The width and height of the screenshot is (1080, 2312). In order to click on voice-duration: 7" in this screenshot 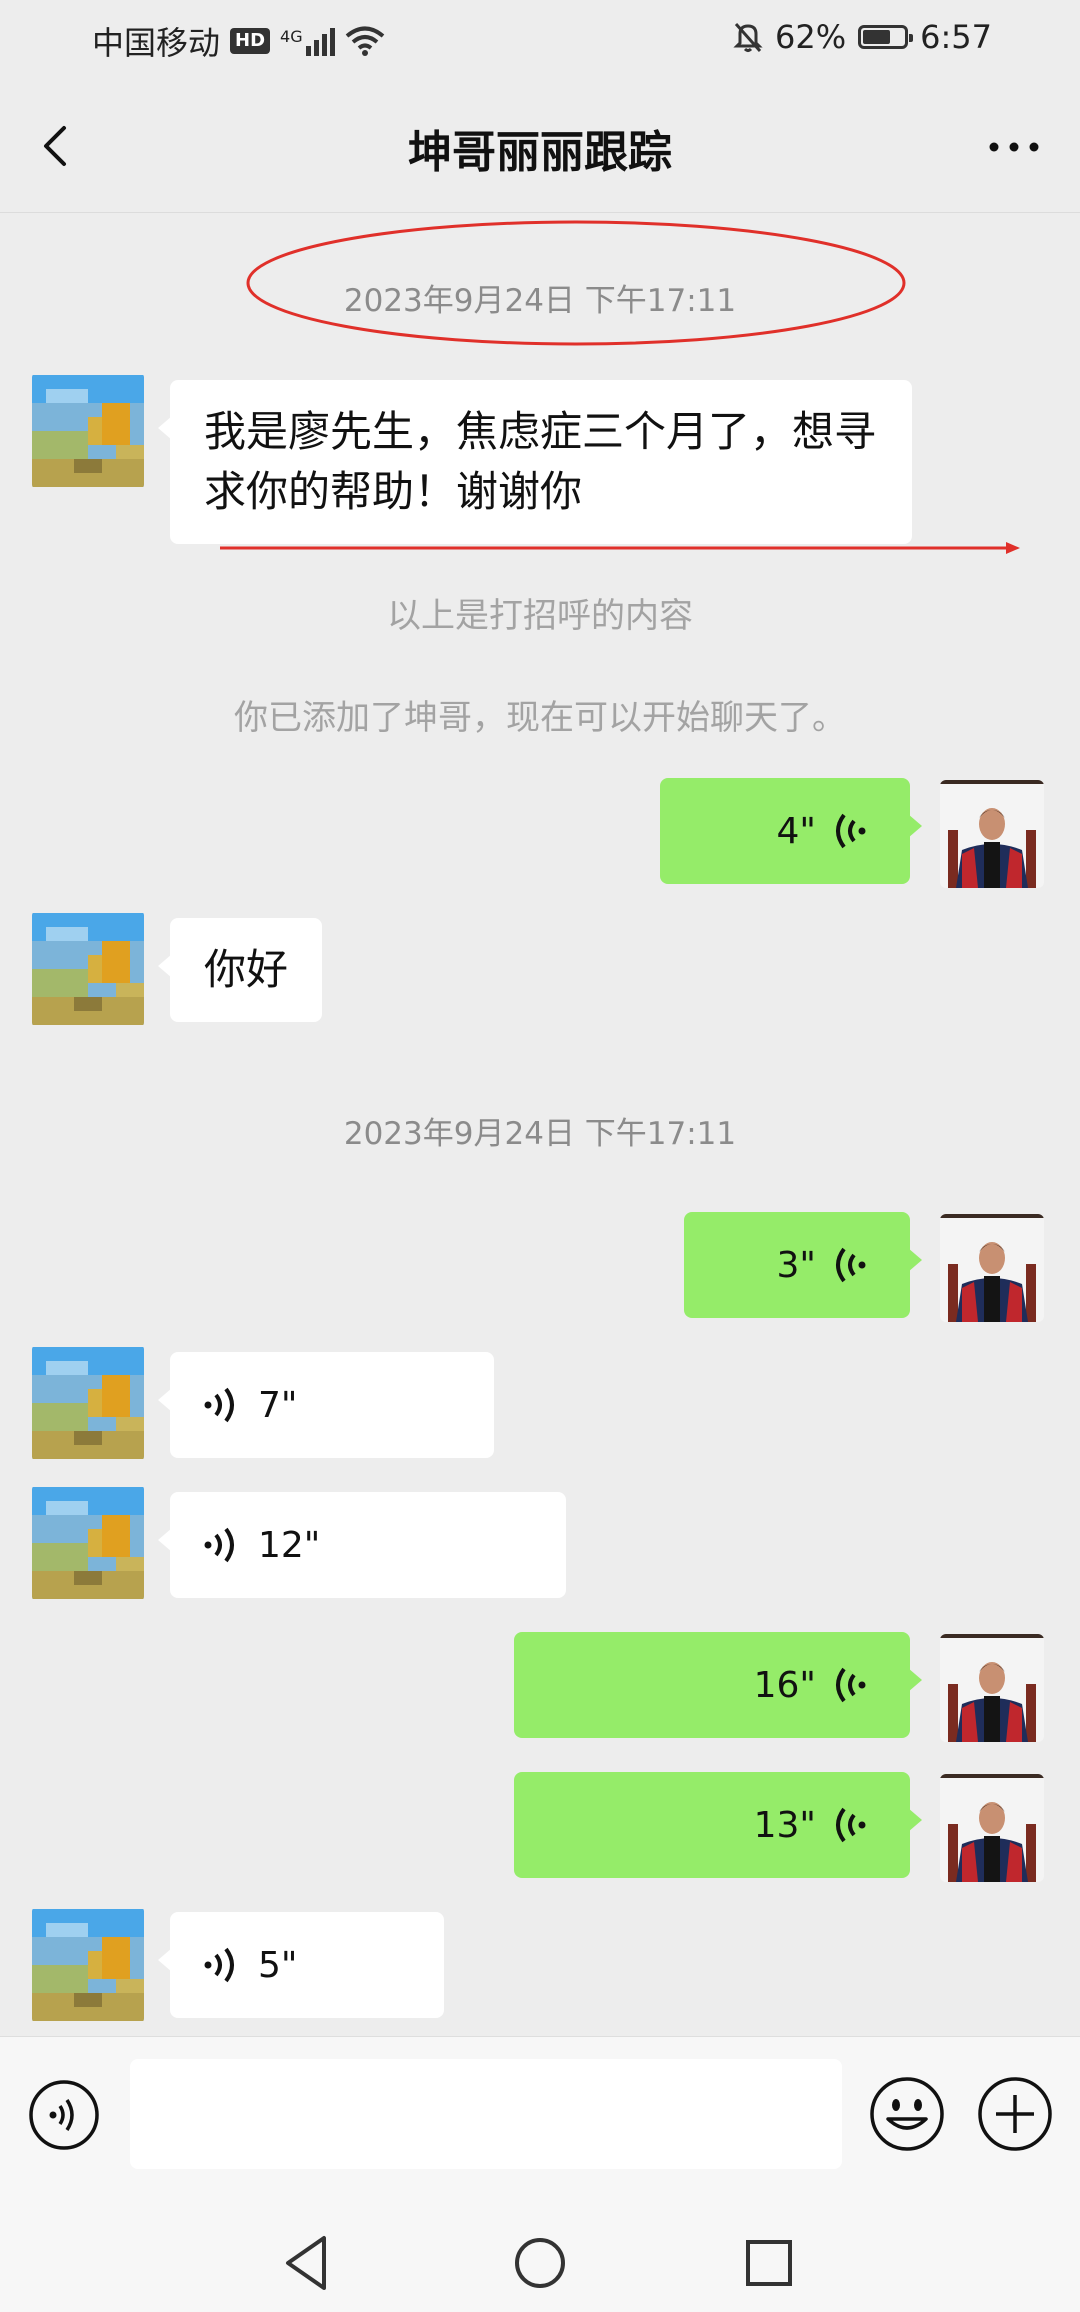, I will do `click(278, 1405)`.